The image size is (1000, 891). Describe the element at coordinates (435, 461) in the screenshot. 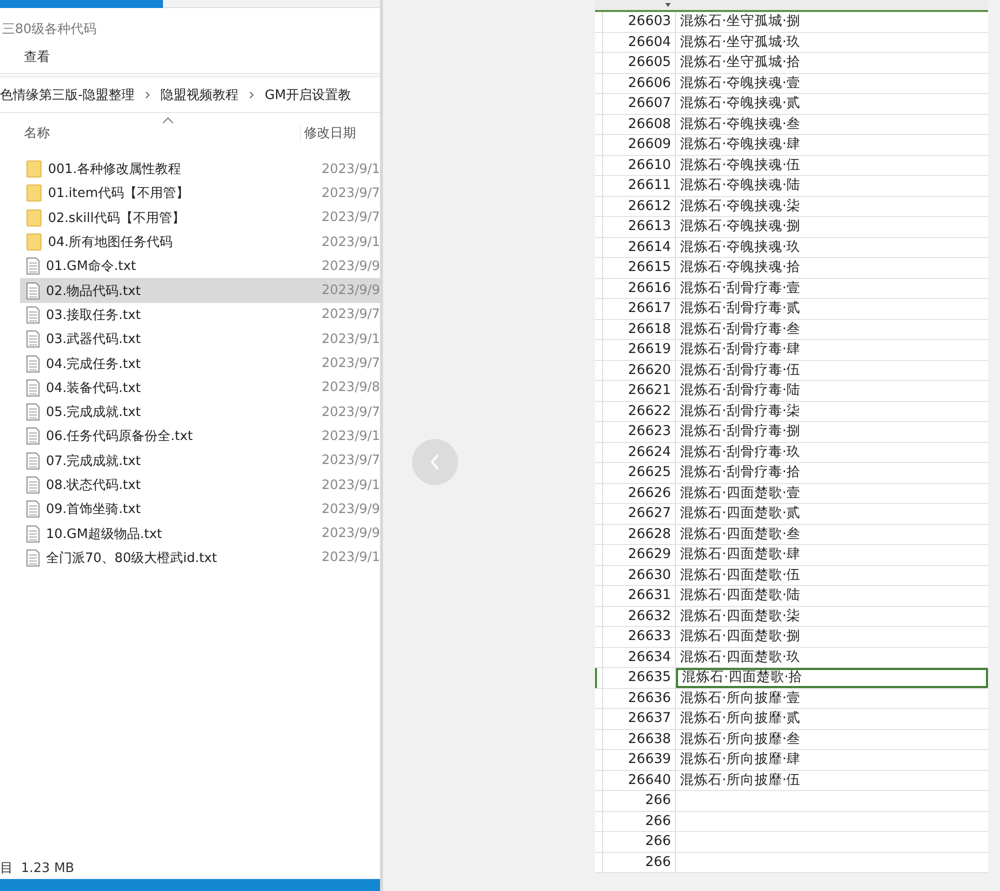

I see `previous-button` at that location.